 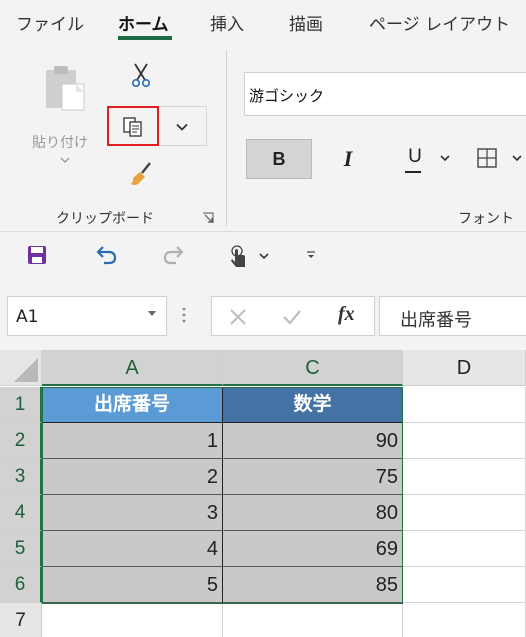 What do you see at coordinates (464, 368) in the screenshot?
I see `column-header-d: D` at bounding box center [464, 368].